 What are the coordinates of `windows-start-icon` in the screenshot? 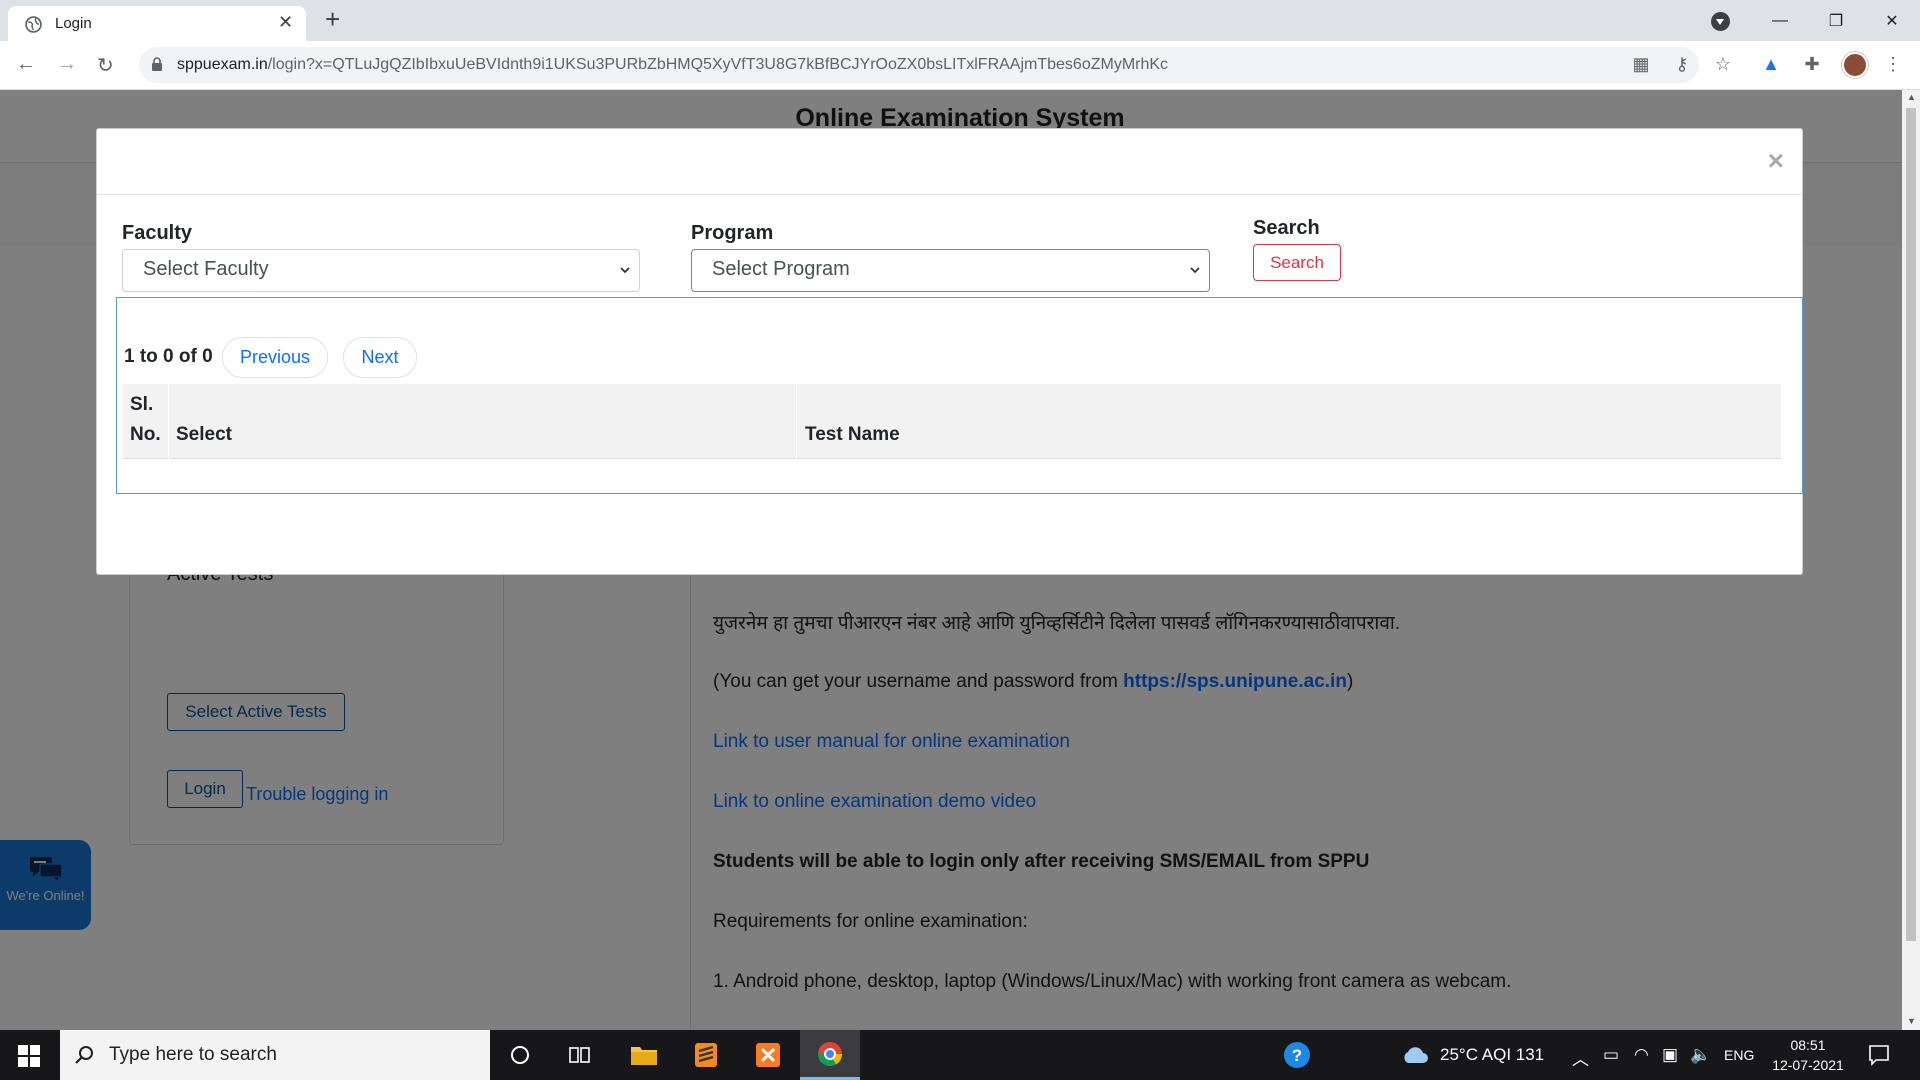 It's located at (29, 1056).